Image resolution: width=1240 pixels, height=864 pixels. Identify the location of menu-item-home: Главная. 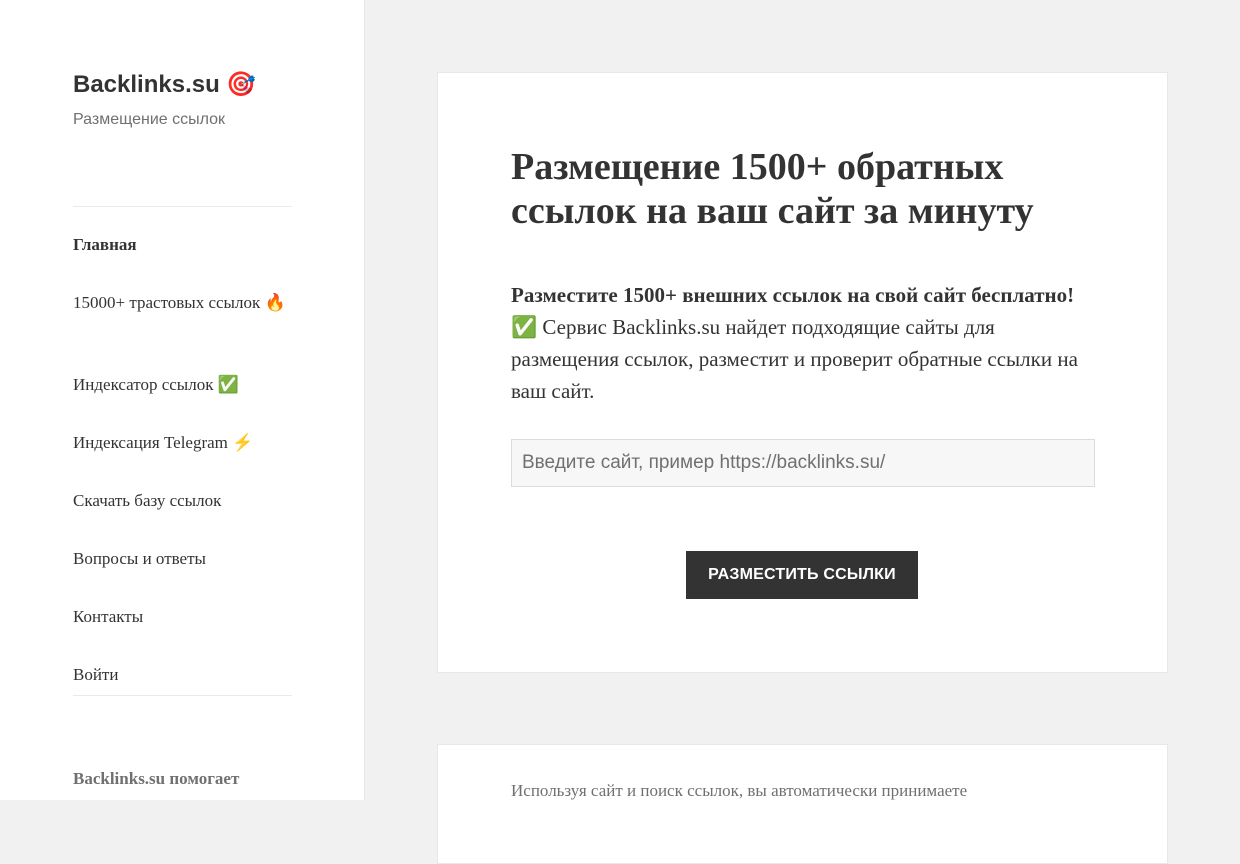
(182, 245).